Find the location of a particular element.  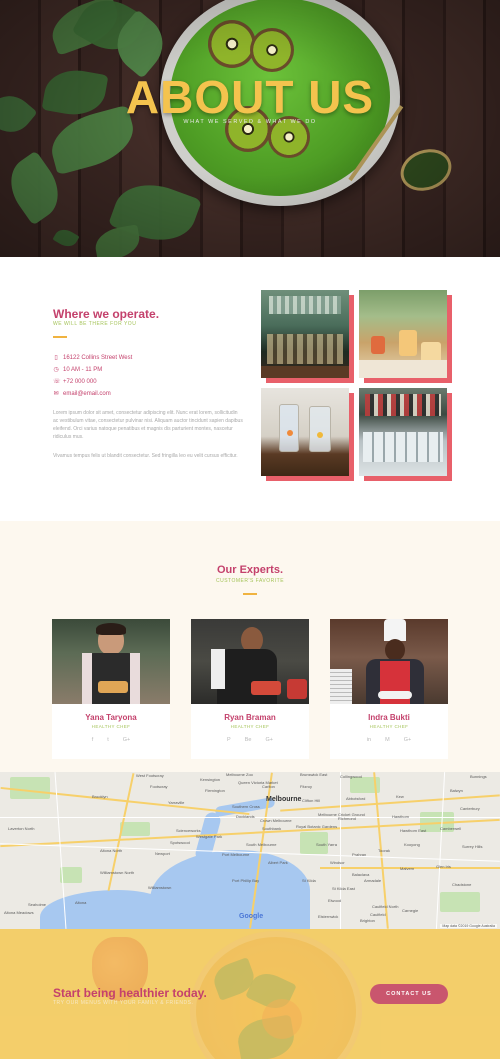

map-label: Toorak is located at coordinates (384, 850).